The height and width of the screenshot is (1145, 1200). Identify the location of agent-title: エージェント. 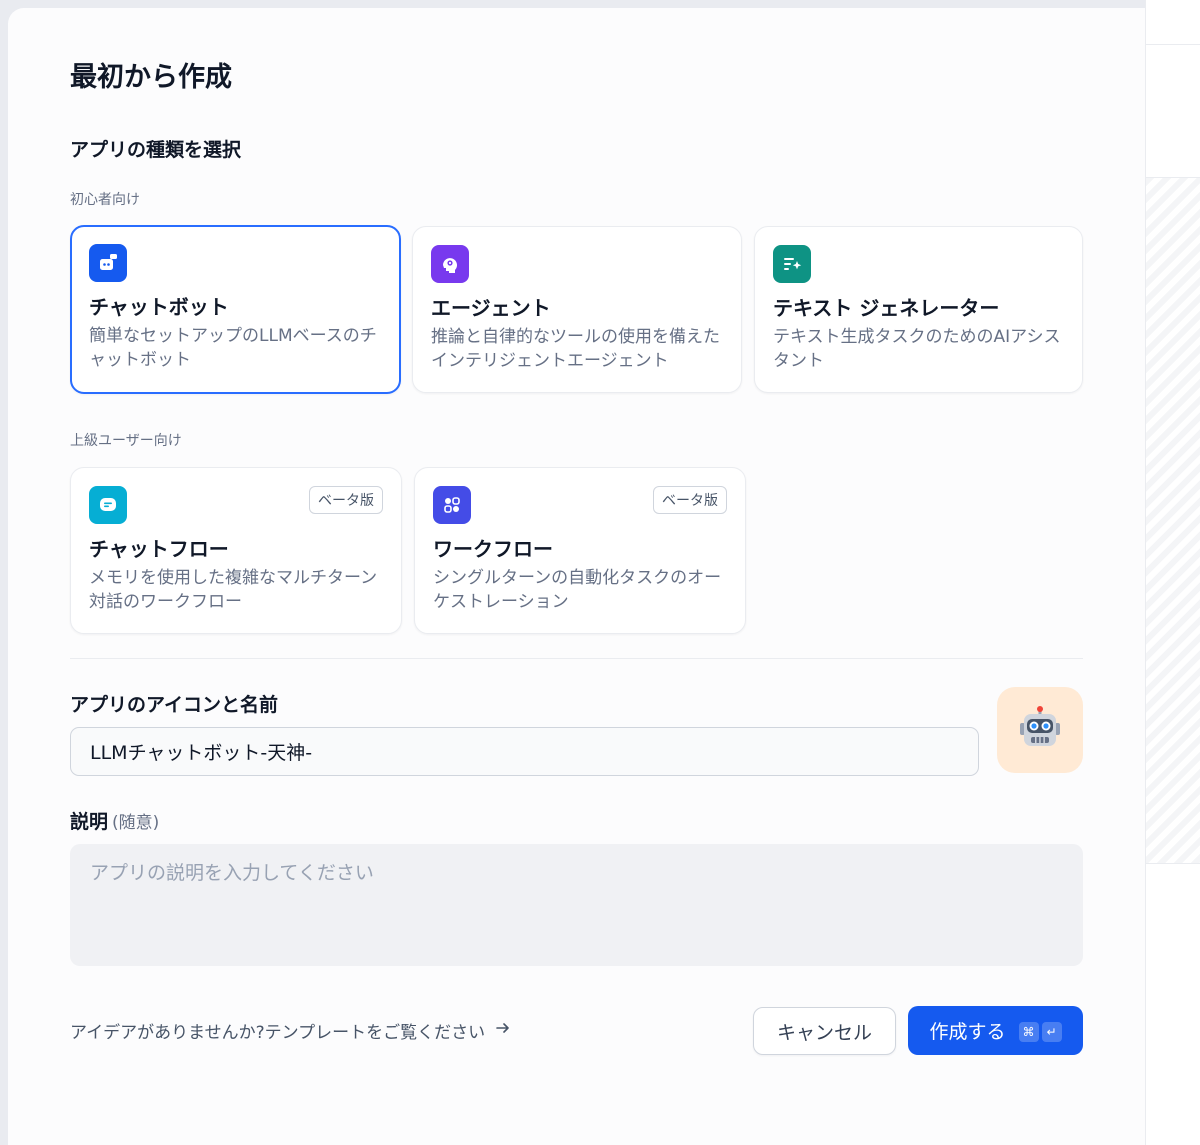
(491, 308).